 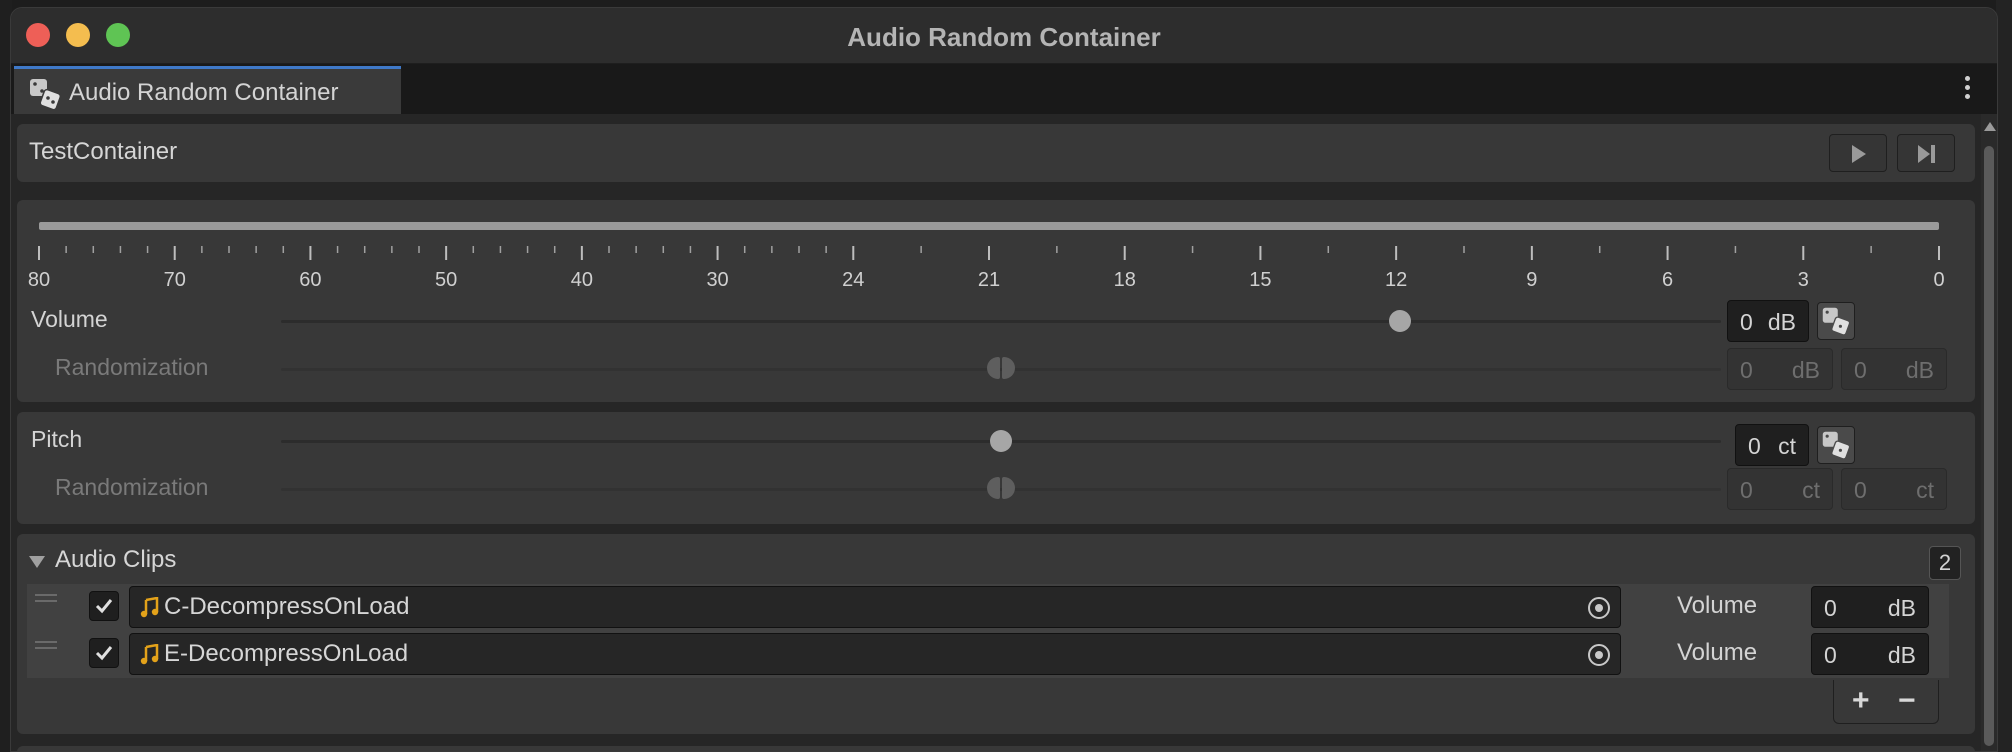 What do you see at coordinates (286, 653) in the screenshot?
I see `clip-name: E-DecompressOnLoad` at bounding box center [286, 653].